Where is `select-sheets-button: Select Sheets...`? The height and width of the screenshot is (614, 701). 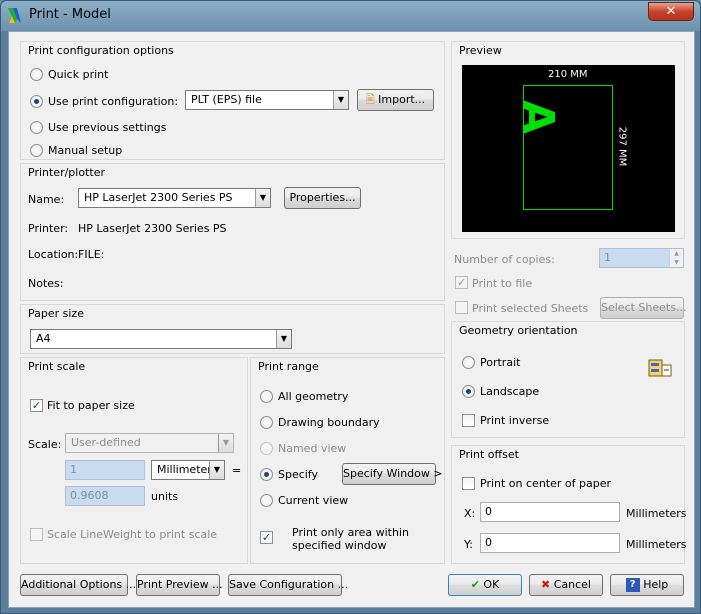
select-sheets-button: Select Sheets... is located at coordinates (643, 308).